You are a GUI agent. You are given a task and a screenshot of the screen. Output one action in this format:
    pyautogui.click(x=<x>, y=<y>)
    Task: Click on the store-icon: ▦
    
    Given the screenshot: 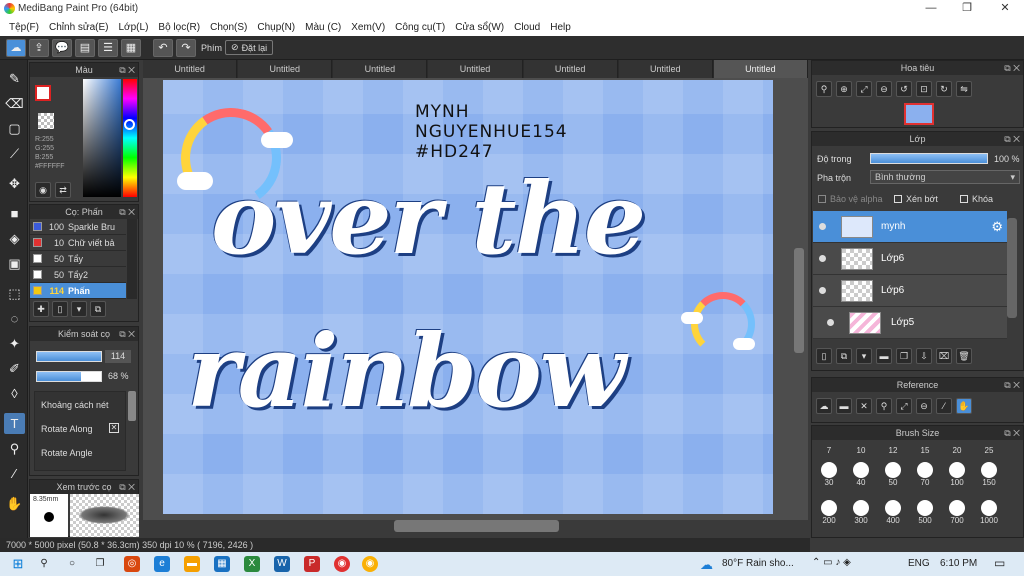 What is the action you would take?
    pyautogui.click(x=222, y=564)
    